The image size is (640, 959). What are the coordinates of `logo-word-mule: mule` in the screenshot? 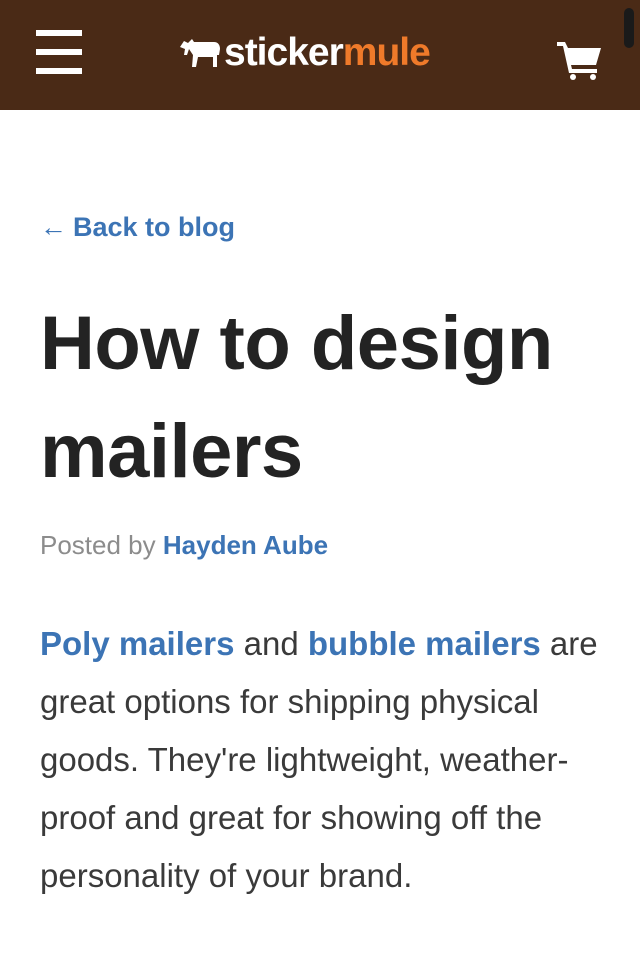 It's located at (386, 52).